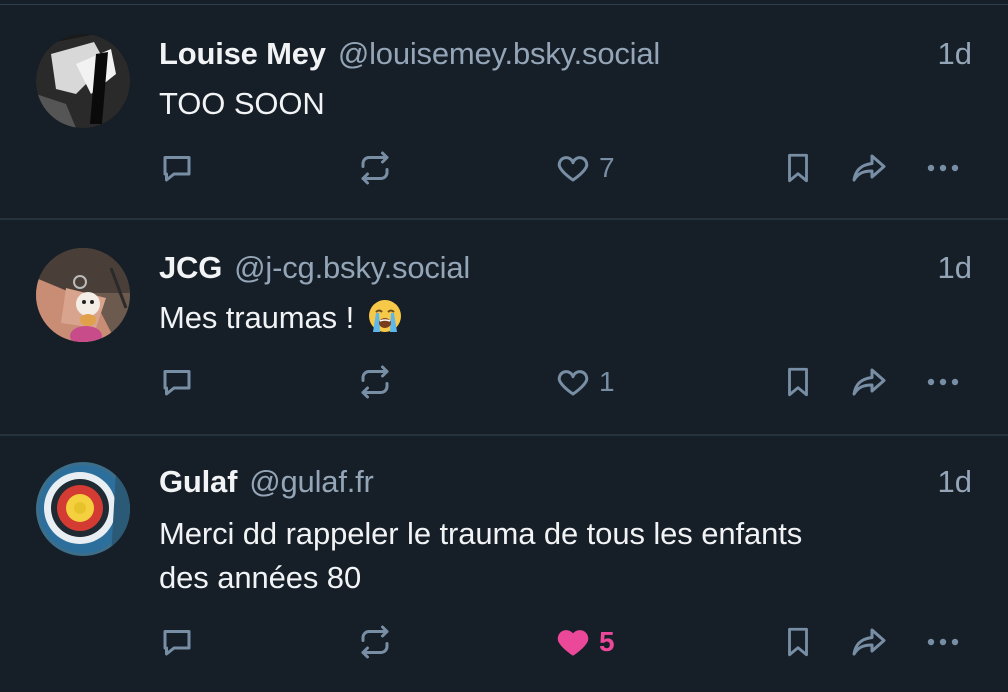 This screenshot has height=692, width=1008. What do you see at coordinates (607, 641) in the screenshot?
I see `like-count: 5` at bounding box center [607, 641].